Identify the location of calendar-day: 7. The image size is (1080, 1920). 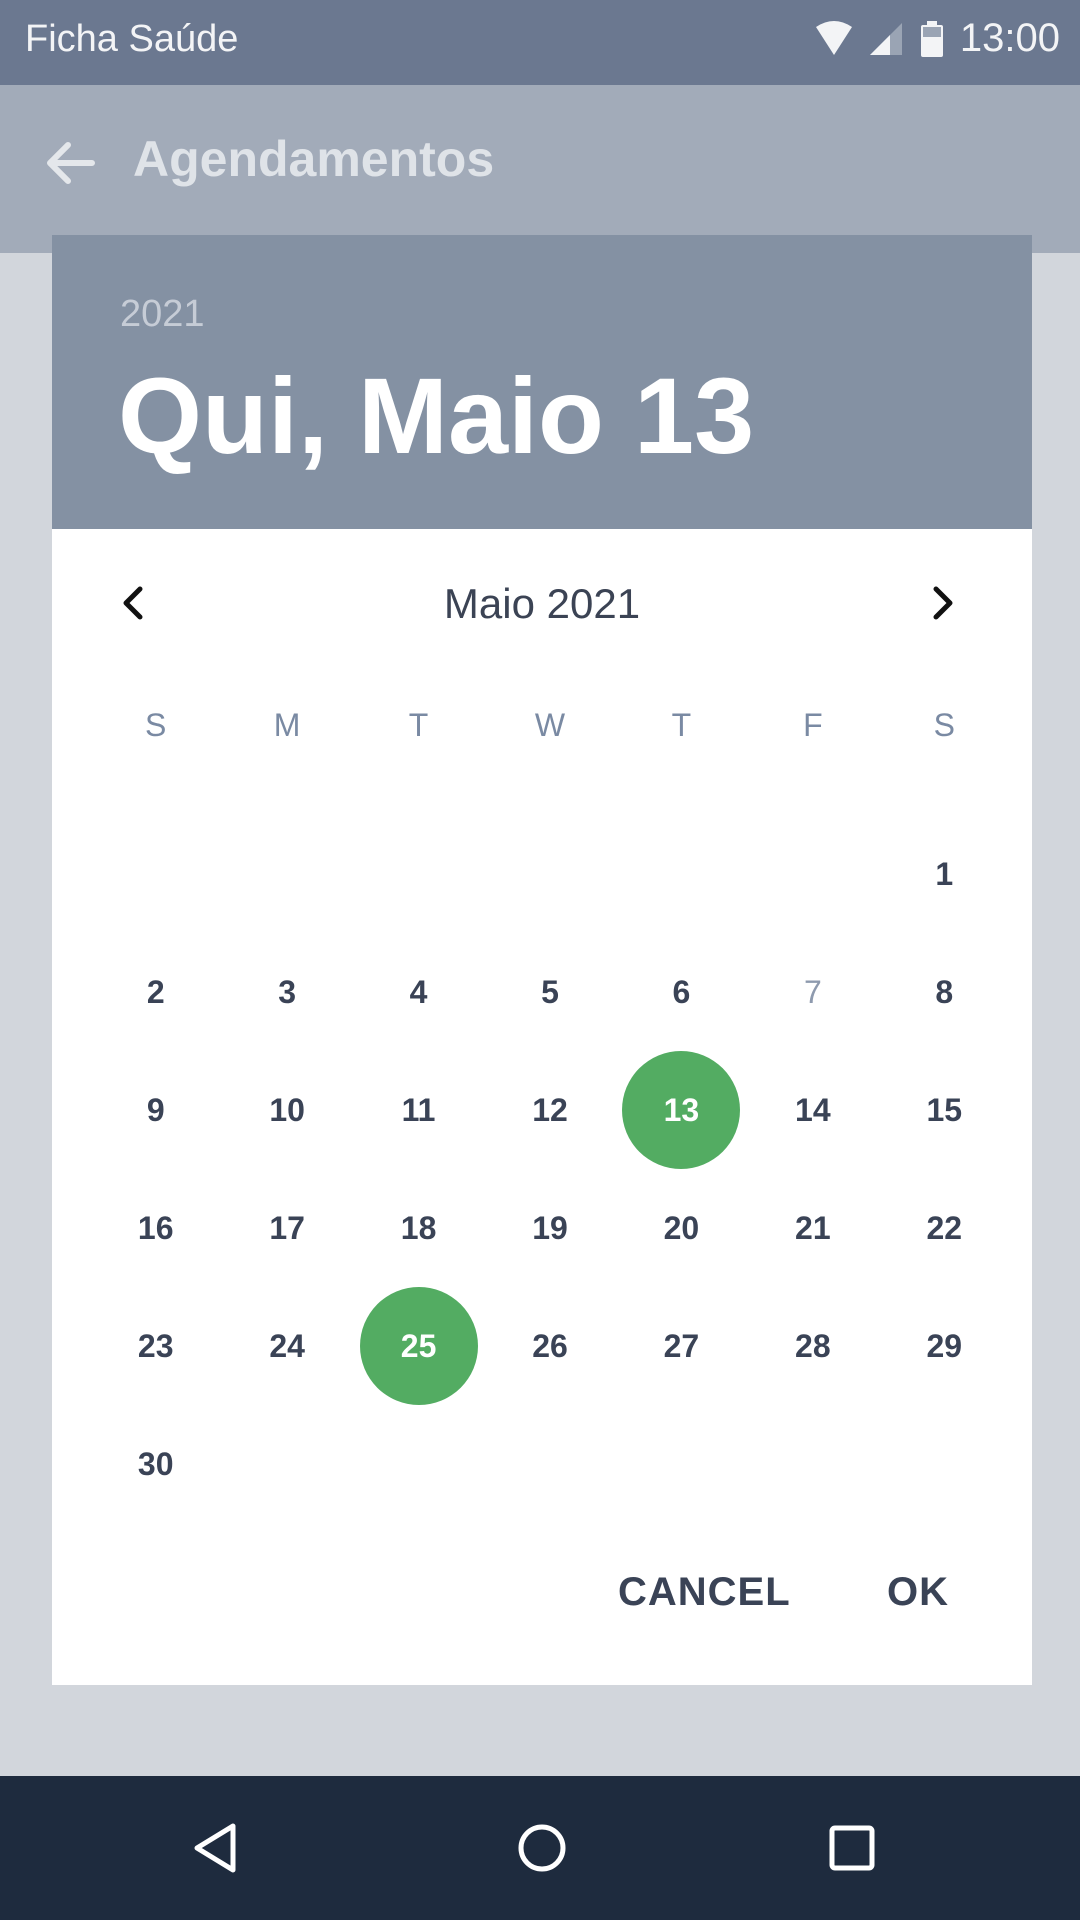
(812, 992).